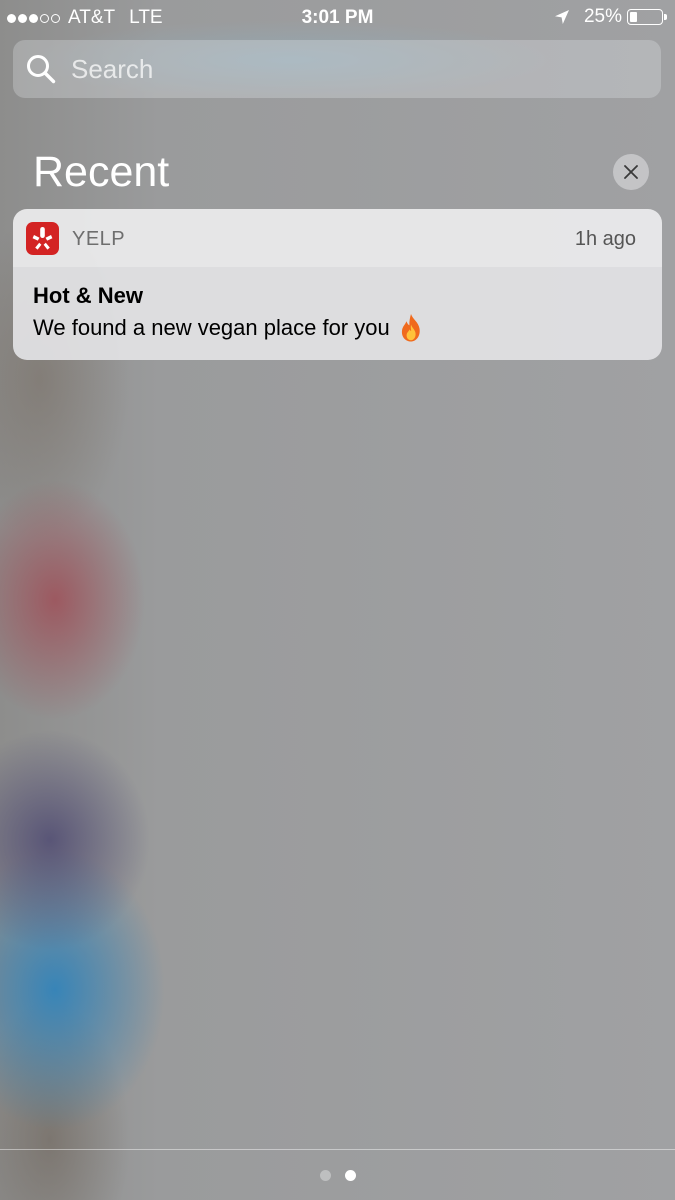 This screenshot has height=1200, width=675. Describe the element at coordinates (101, 172) in the screenshot. I see `recent-section-title: Recent` at that location.